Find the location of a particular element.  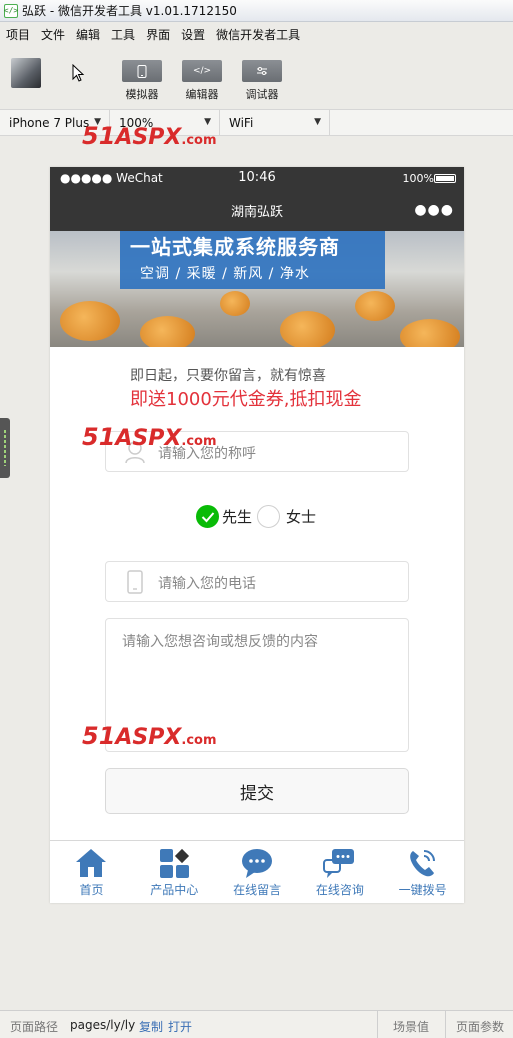

window-title: 弘跃 - 微信开发者工具 v1.01.1712150 is located at coordinates (129, 11).